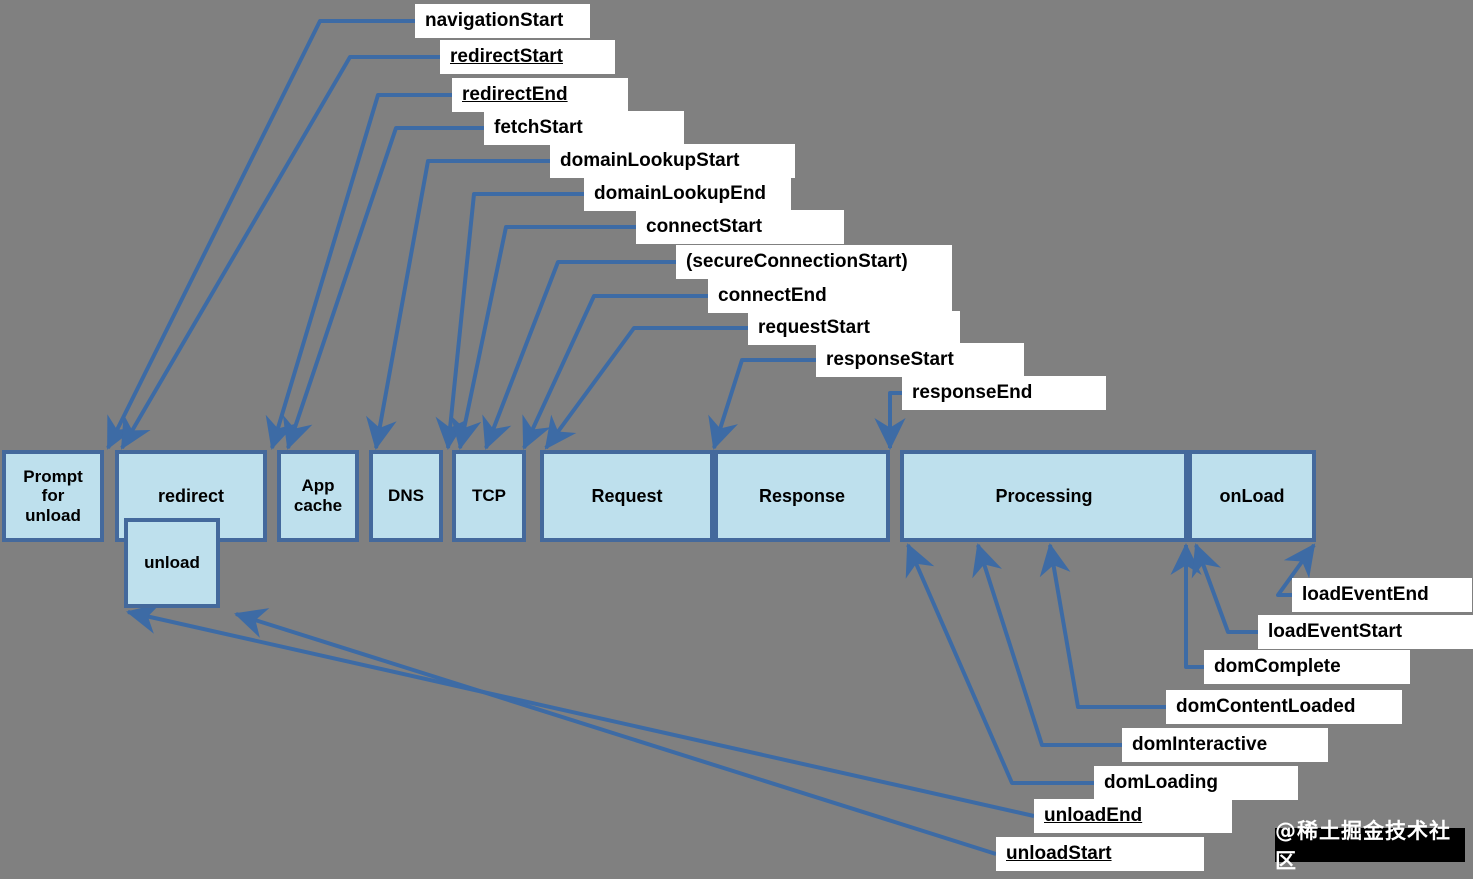  What do you see at coordinates (1370, 846) in the screenshot?
I see `watermark: @稀土掘金技术社区` at bounding box center [1370, 846].